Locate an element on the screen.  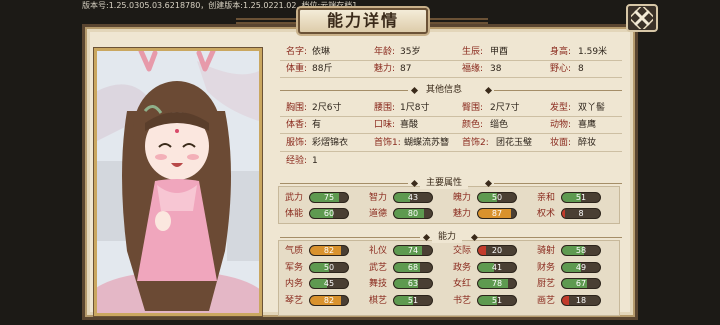
stat-name: 亲和 is located at coordinates (546, 198).